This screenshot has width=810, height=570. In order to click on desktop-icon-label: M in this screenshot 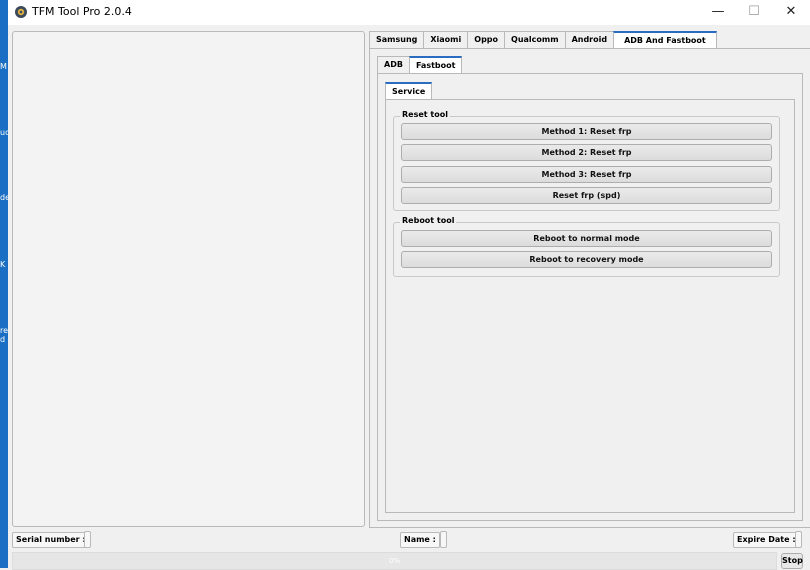, I will do `click(3, 66)`.